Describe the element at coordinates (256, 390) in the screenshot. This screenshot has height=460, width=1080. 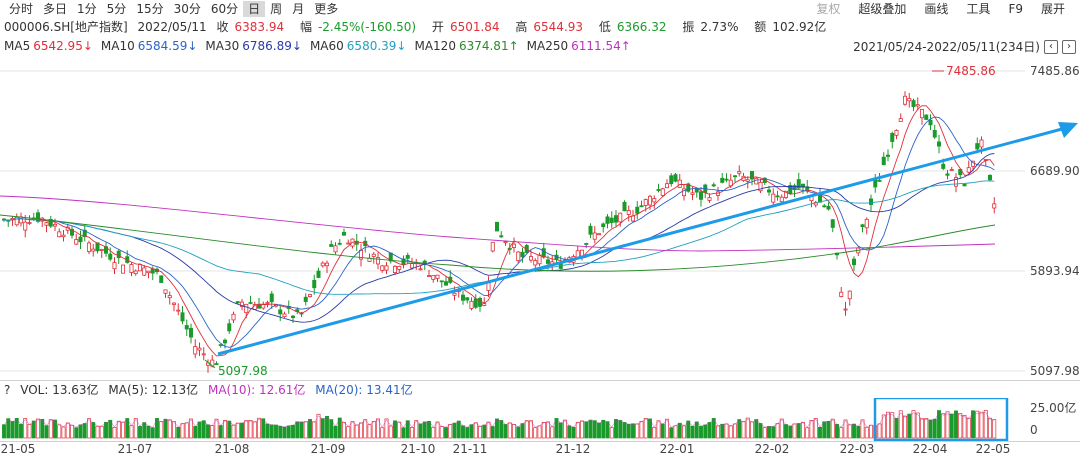
I see `volume-ma10: MA(10): 12.61亿` at that location.